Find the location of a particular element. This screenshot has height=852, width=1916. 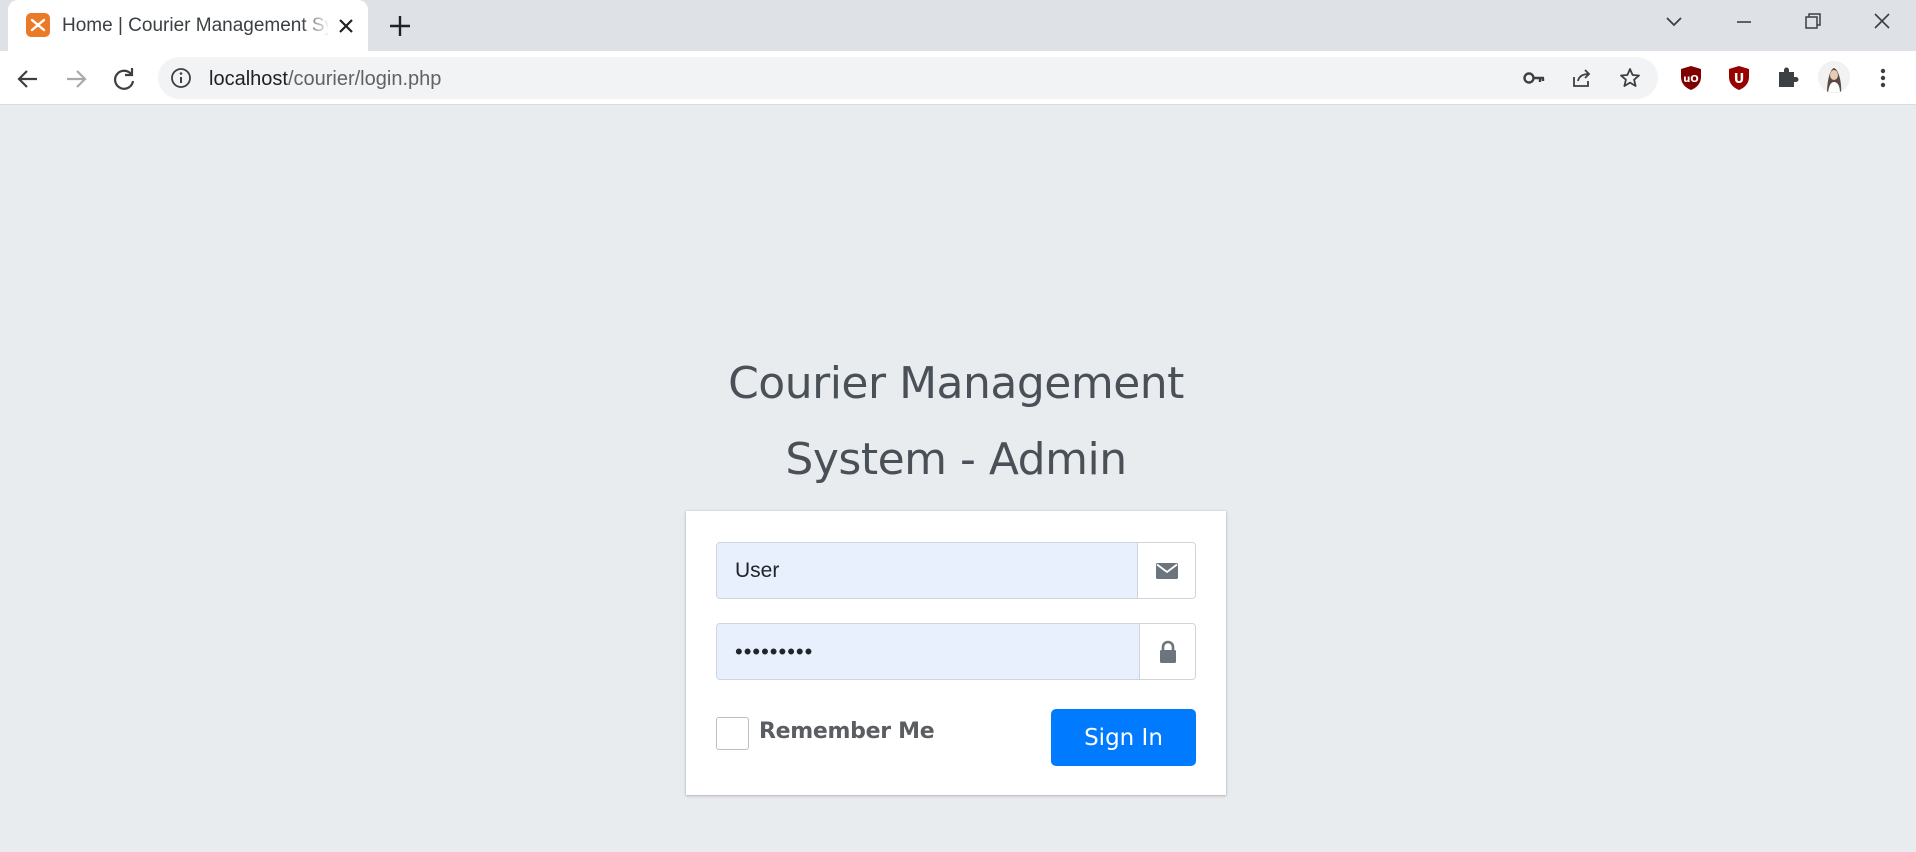

star-icon is located at coordinates (1630, 78).